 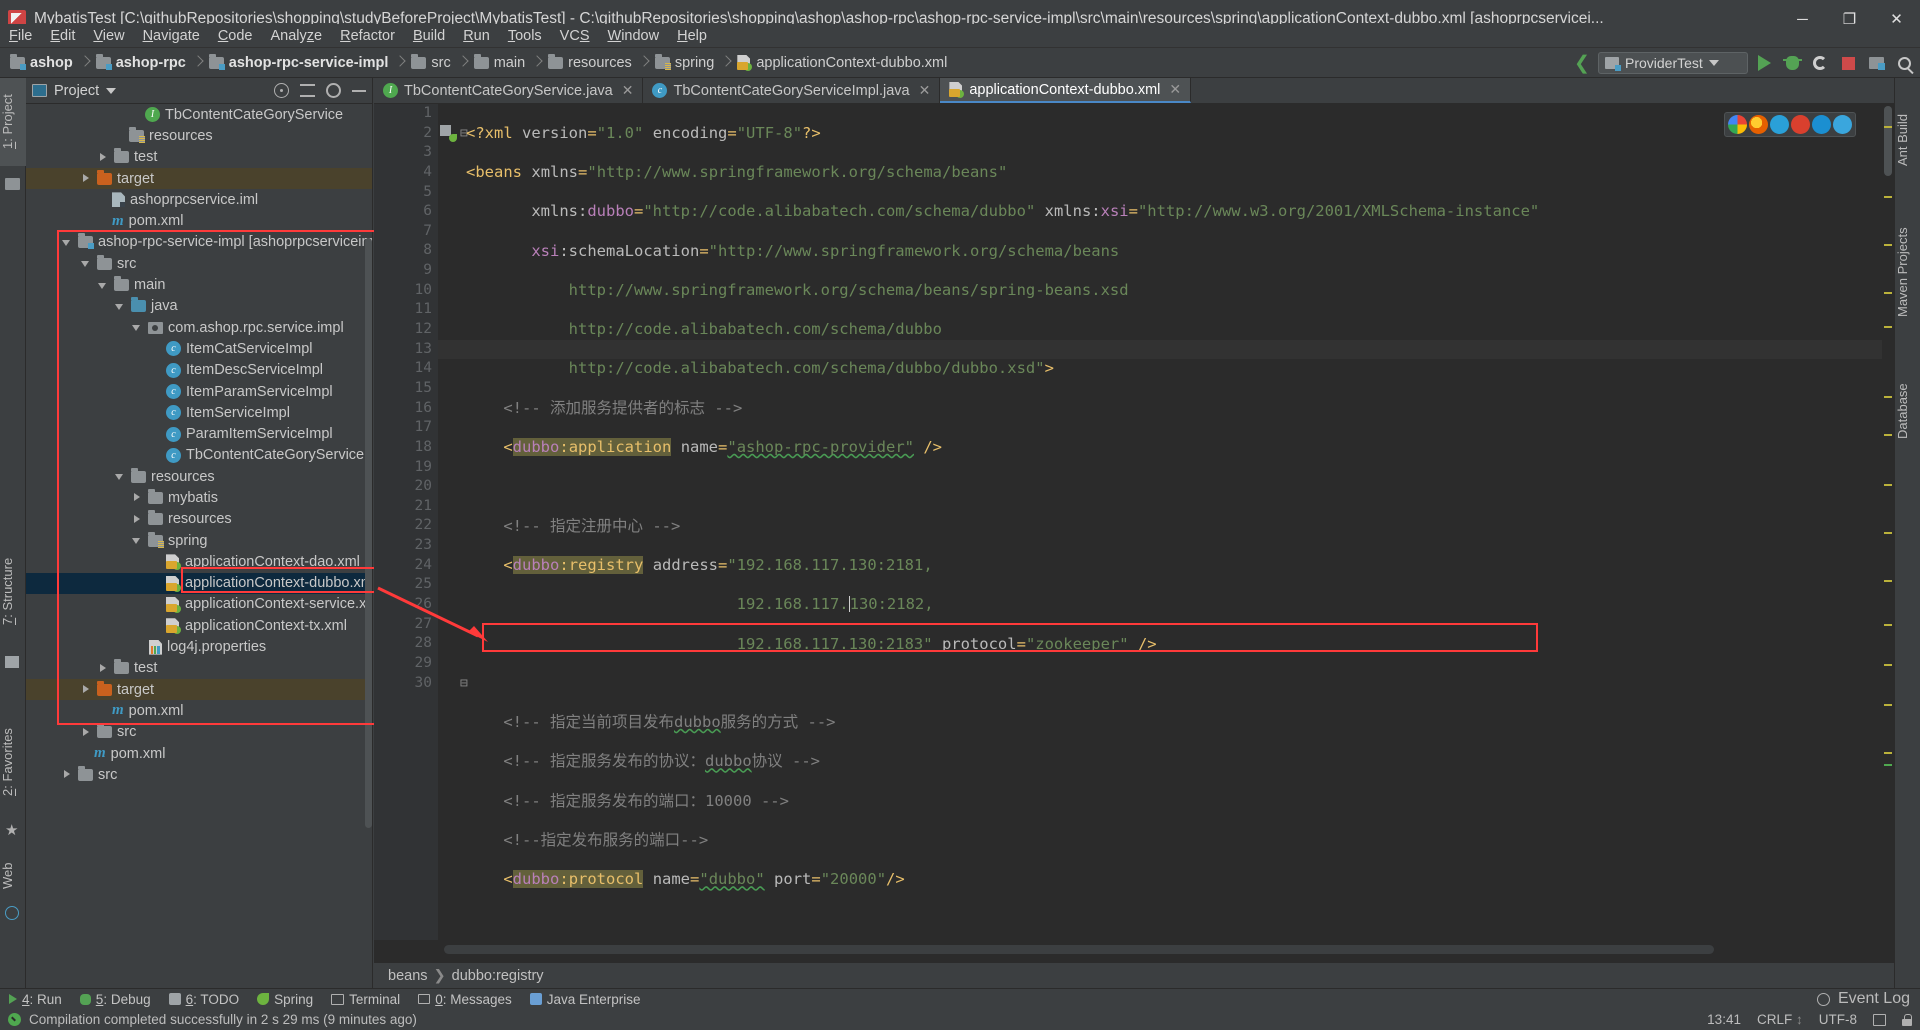 What do you see at coordinates (842, 63) in the screenshot?
I see `breadcrumb-item-applicationcontext-dubbo-xml: applicationContext-dubbo.xml` at bounding box center [842, 63].